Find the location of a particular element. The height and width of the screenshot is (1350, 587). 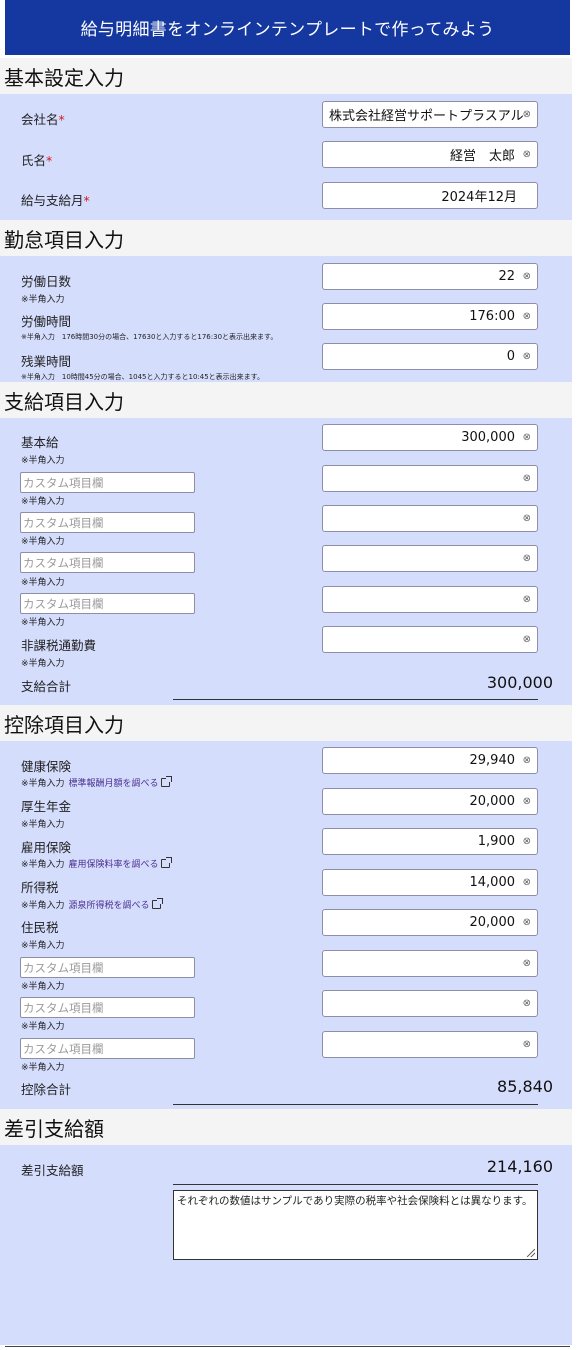

resident-tax-note: ※半角入力 is located at coordinates (43, 946).